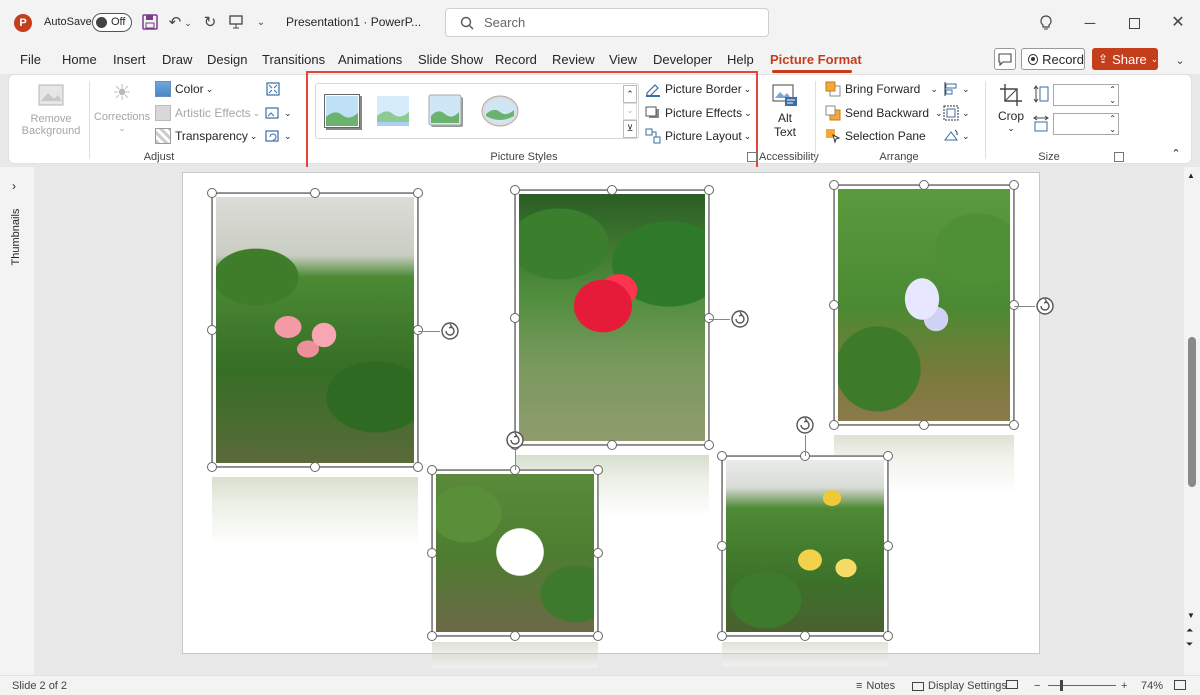 The image size is (1200, 695). What do you see at coordinates (1012, 684) in the screenshot?
I see `normal-view-icon` at bounding box center [1012, 684].